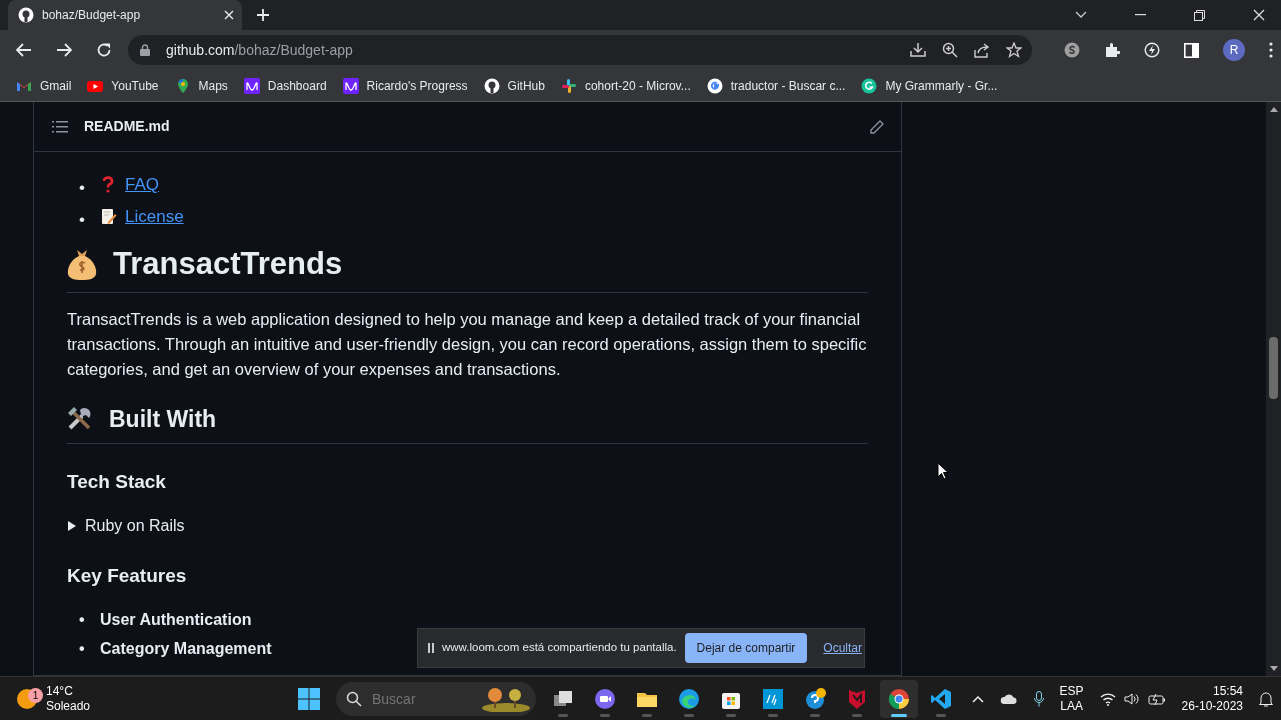 Image resolution: width=1281 pixels, height=720 pixels. What do you see at coordinates (125, 15) in the screenshot?
I see `browser-tab: bohaz/Budget-app` at bounding box center [125, 15].